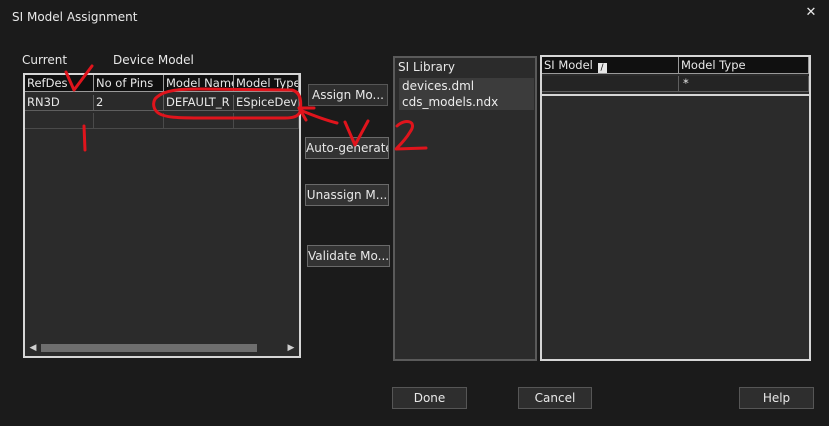 The height and width of the screenshot is (426, 829). What do you see at coordinates (347, 148) in the screenshot?
I see `auto-generate-button: Auto-generate` at bounding box center [347, 148].